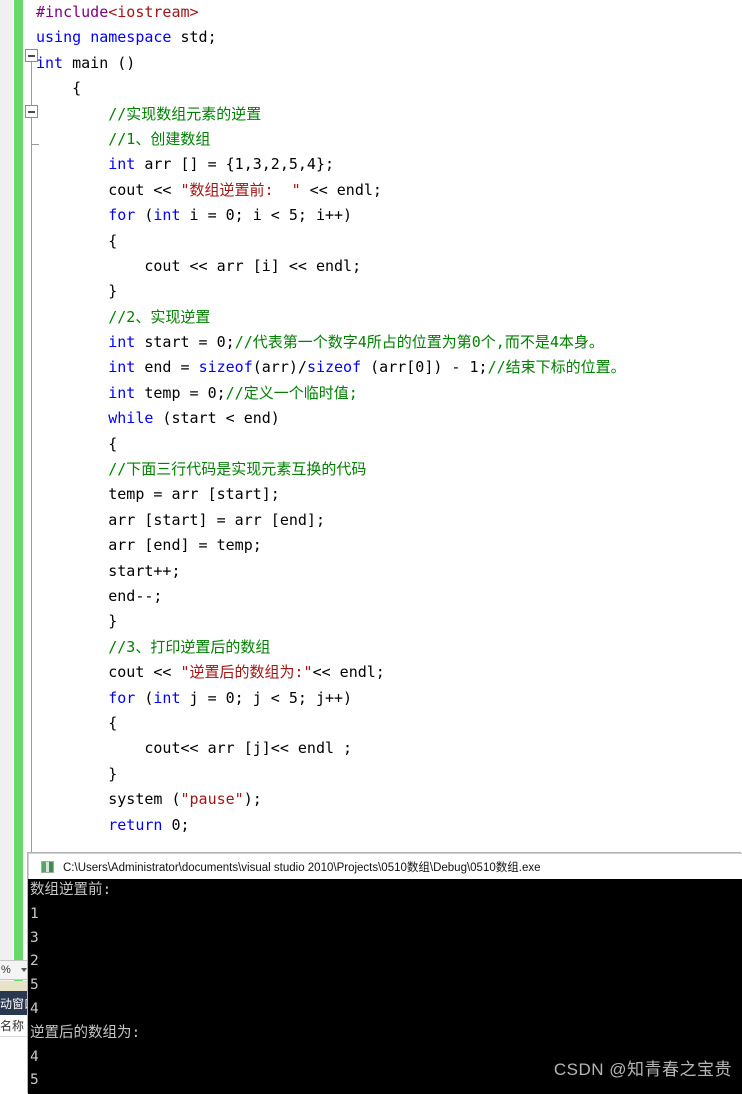  What do you see at coordinates (14, 1065) in the screenshot?
I see `autos-grid-body` at bounding box center [14, 1065].